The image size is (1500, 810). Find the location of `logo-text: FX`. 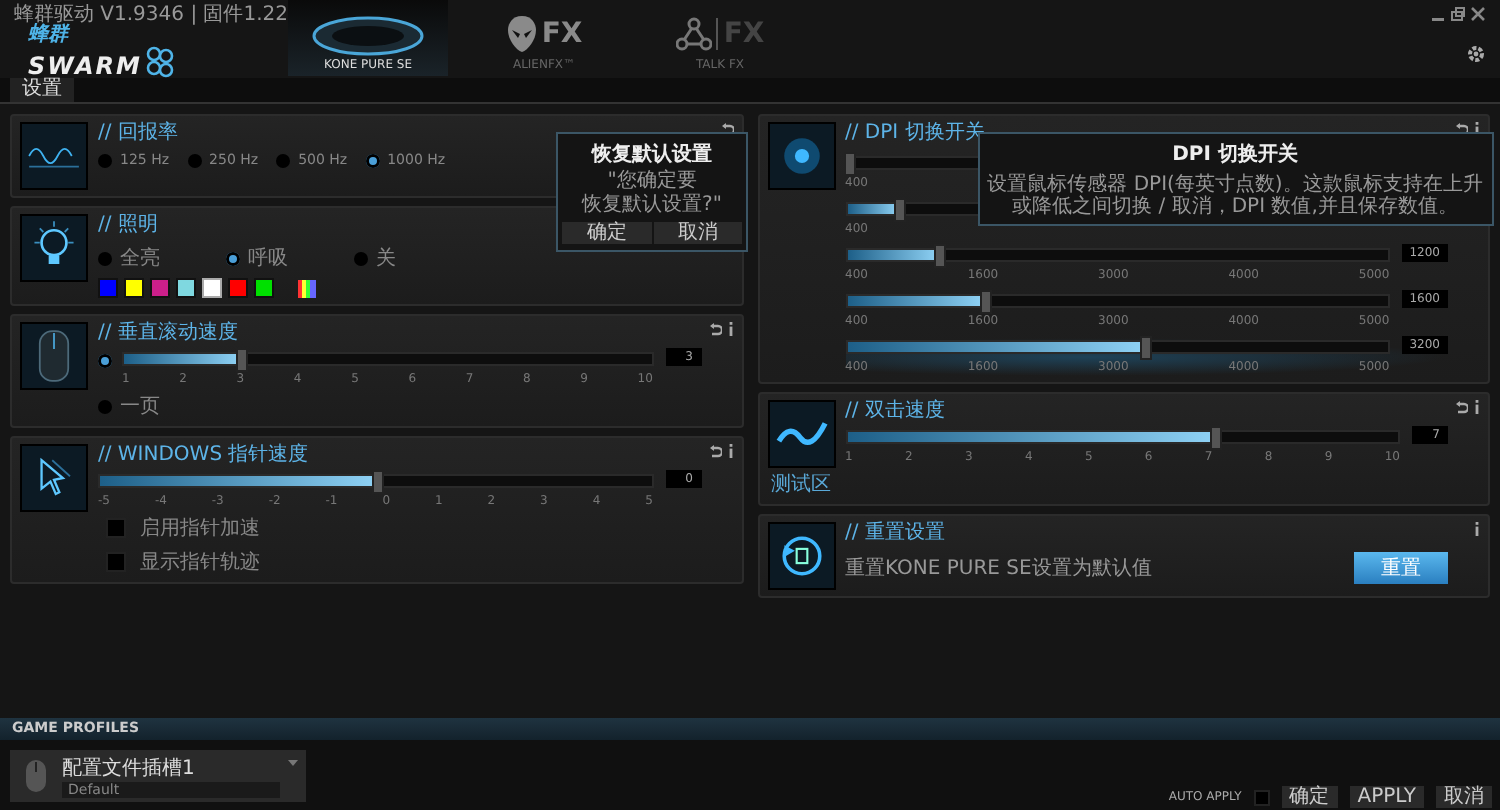

logo-text: FX is located at coordinates (562, 34).